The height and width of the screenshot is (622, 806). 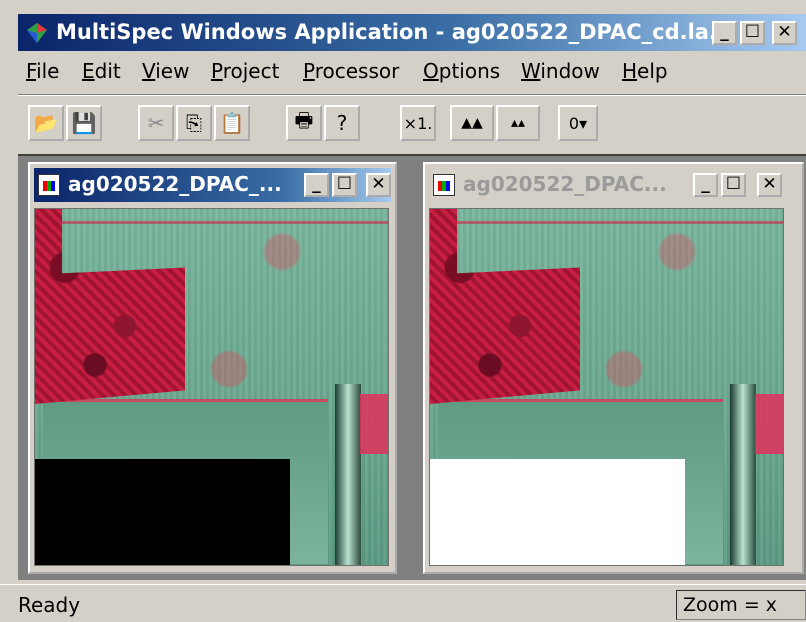 I want to click on menu-edit-label: dit, so click(x=107, y=71).